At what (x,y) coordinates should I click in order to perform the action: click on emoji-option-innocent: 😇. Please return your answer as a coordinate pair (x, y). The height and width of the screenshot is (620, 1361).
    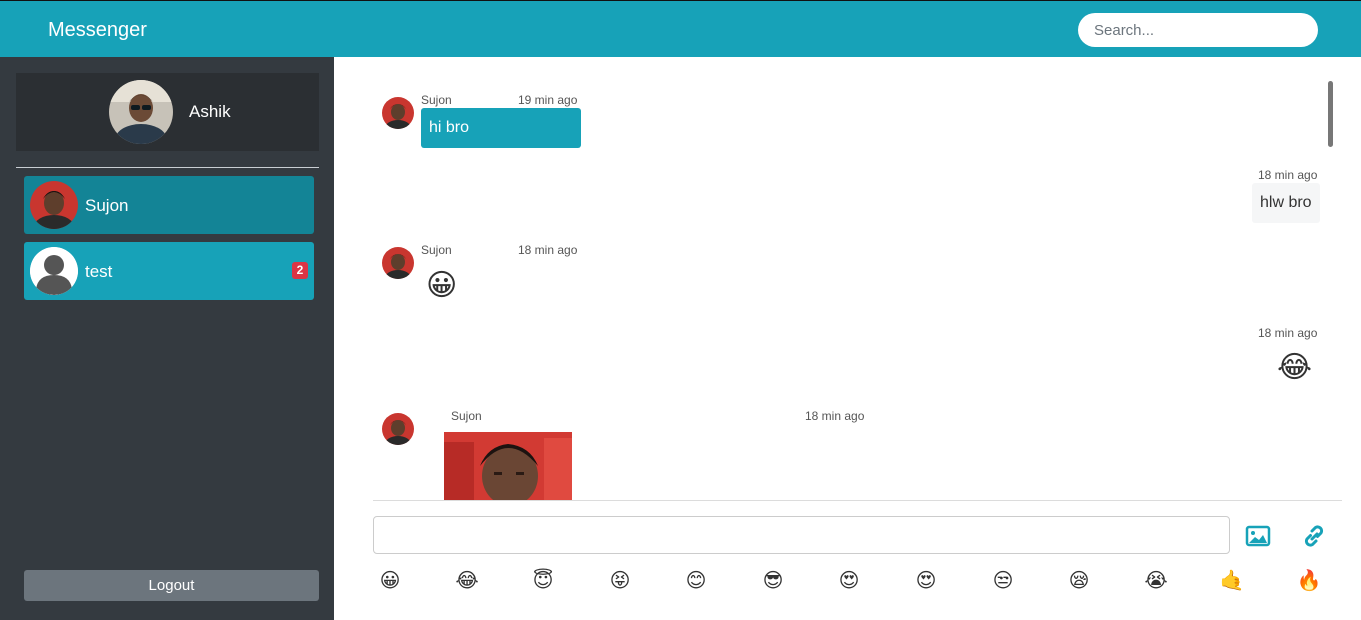
    Looking at the image, I should click on (543, 581).